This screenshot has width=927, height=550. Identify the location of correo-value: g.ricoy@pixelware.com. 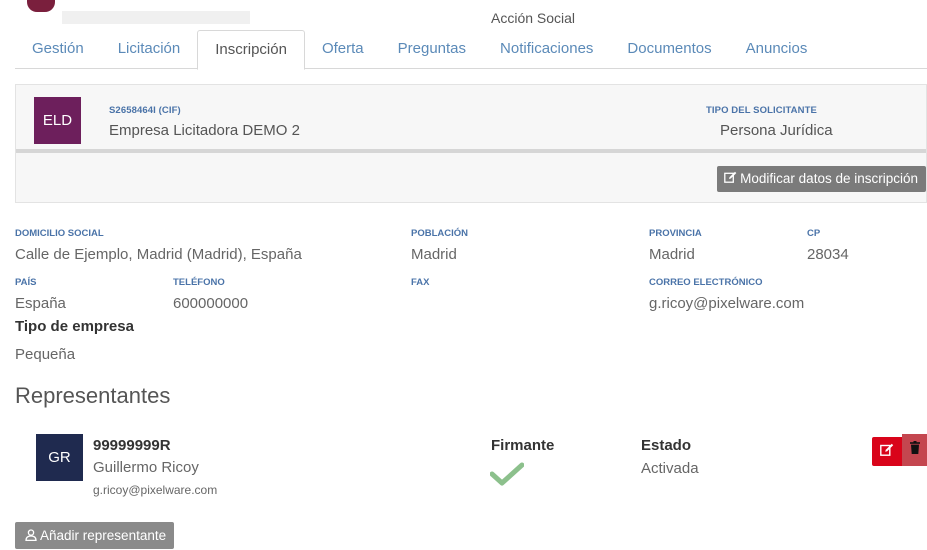
(727, 303).